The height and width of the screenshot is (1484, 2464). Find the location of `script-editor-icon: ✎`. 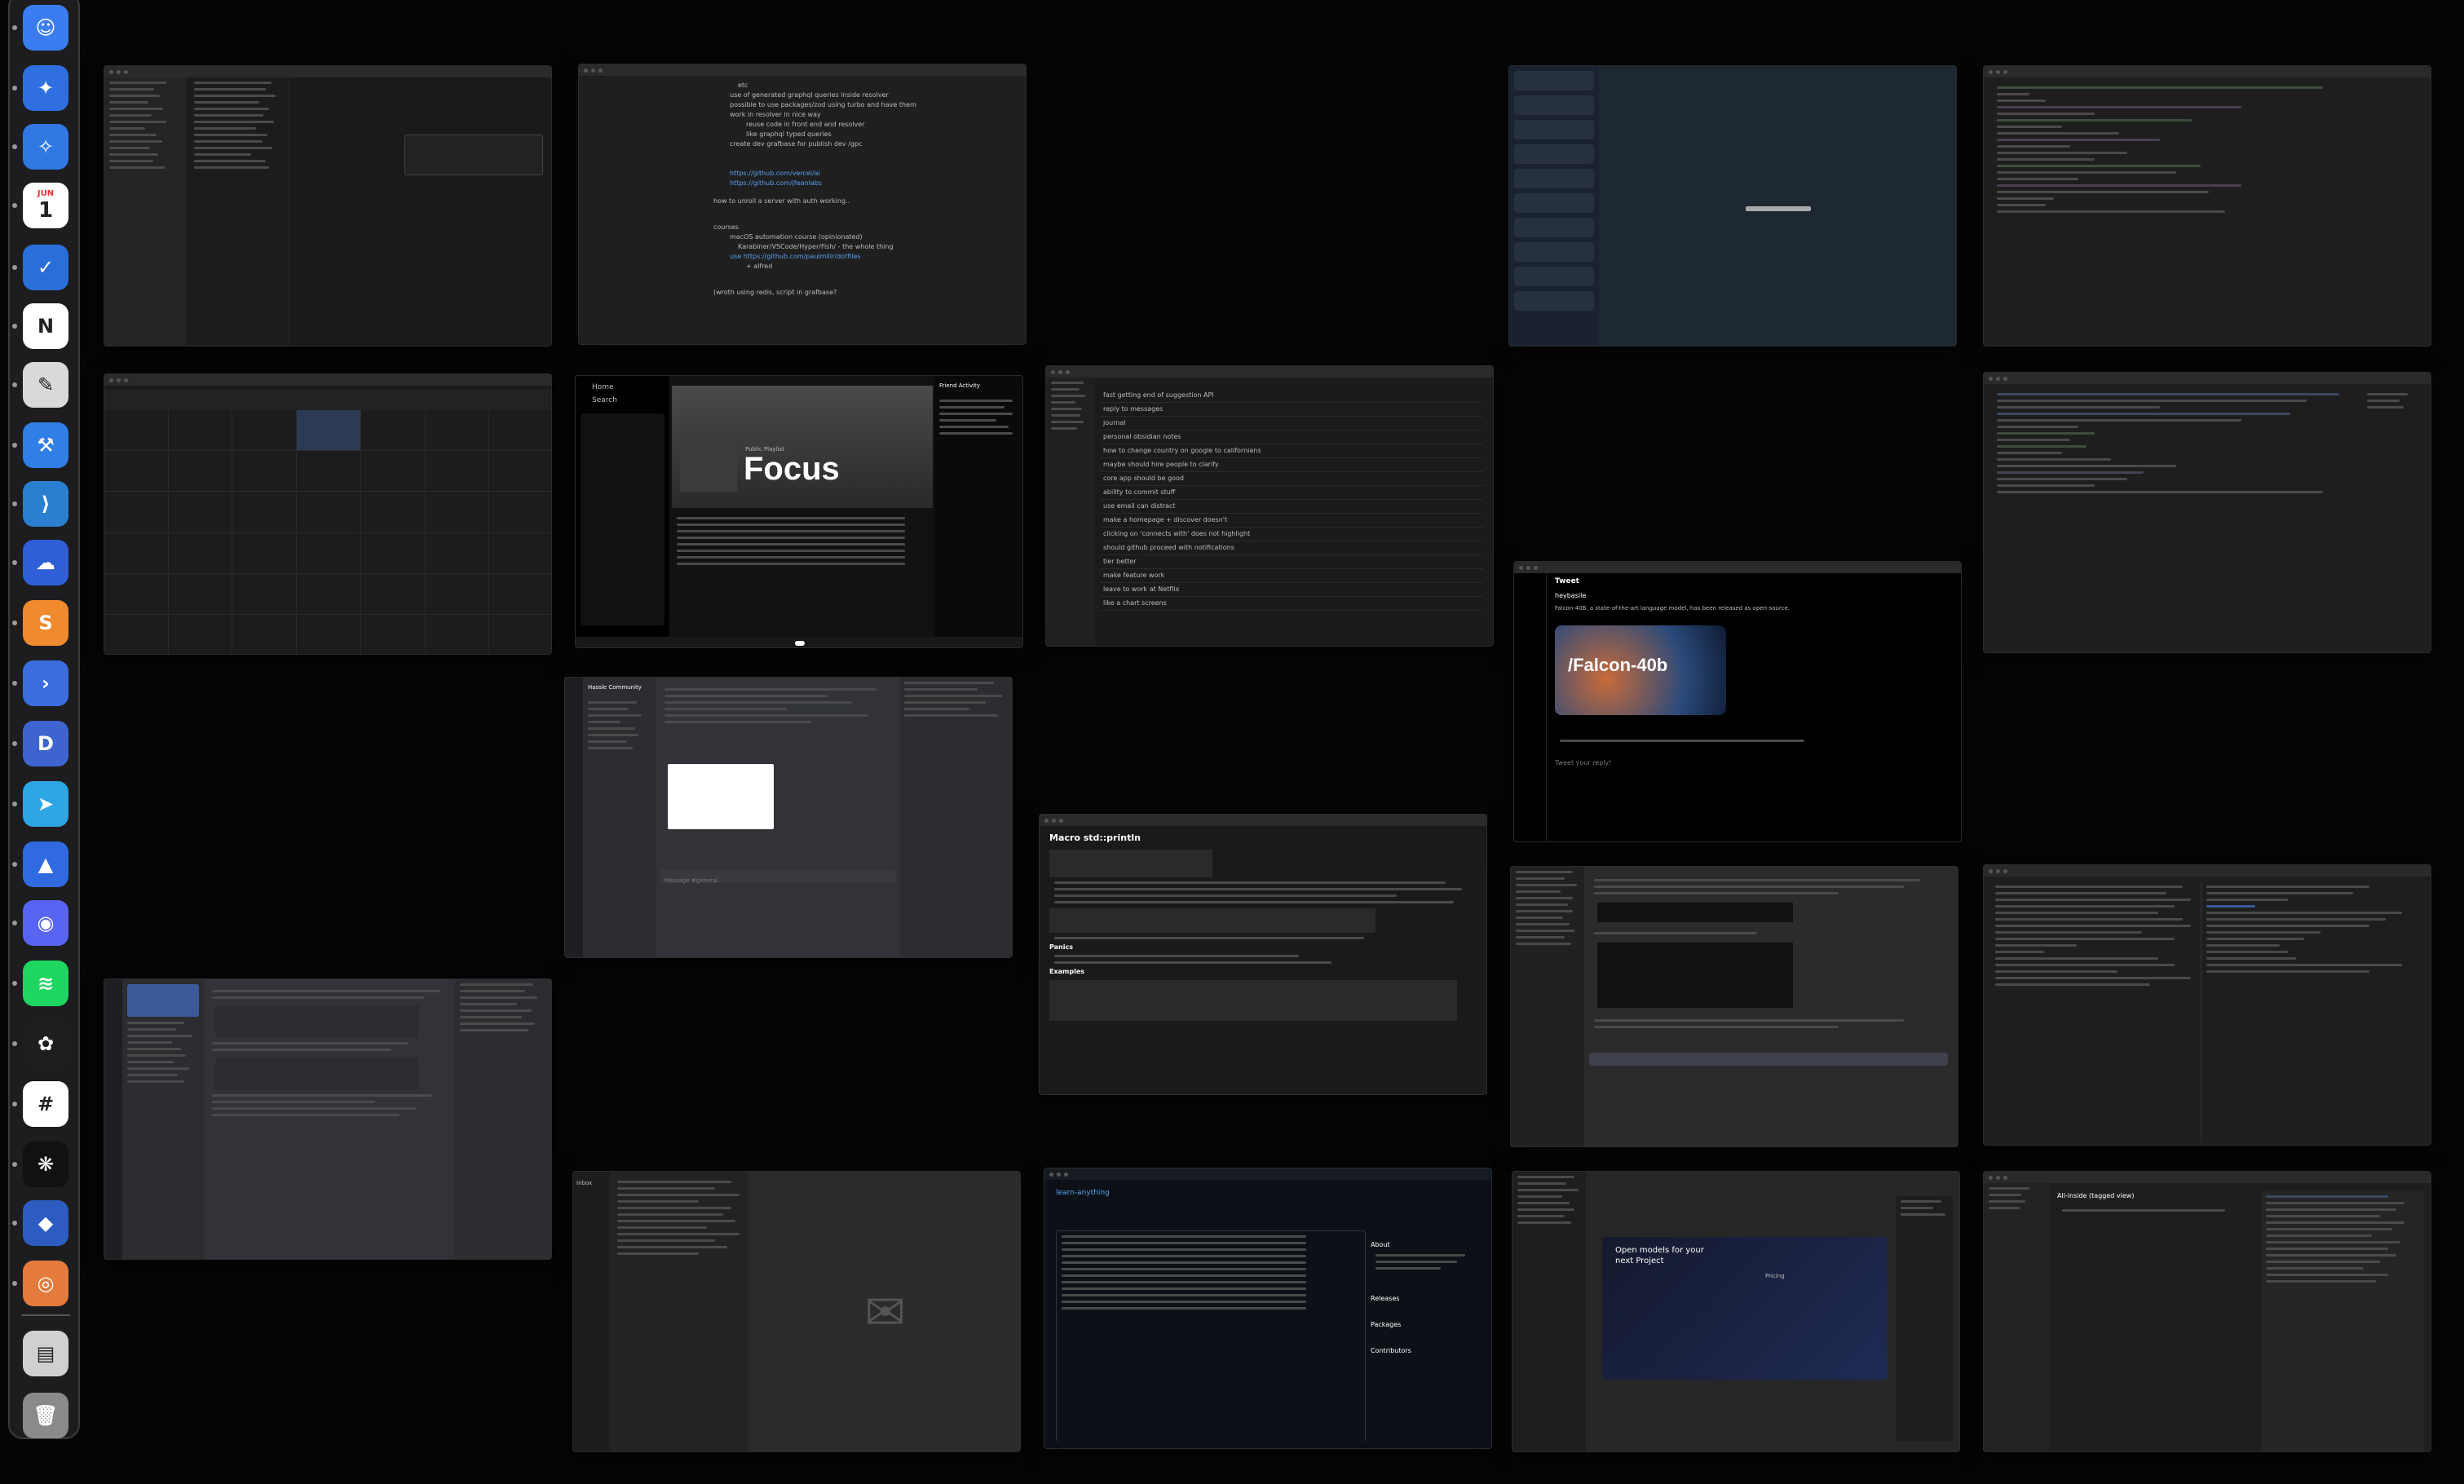

script-editor-icon: ✎ is located at coordinates (45, 385).